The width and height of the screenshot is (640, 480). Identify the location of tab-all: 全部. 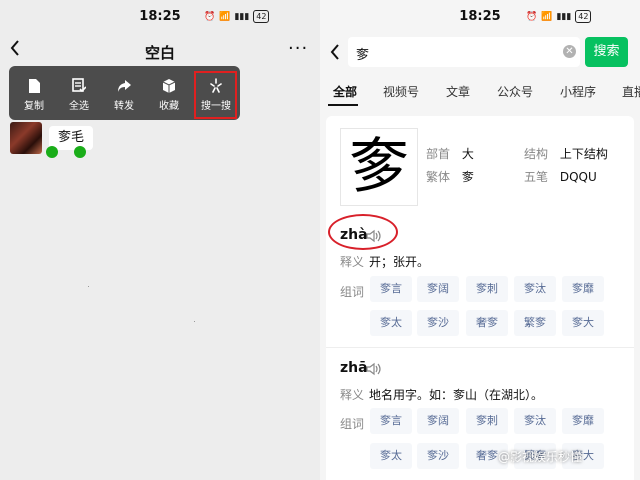
(345, 91).